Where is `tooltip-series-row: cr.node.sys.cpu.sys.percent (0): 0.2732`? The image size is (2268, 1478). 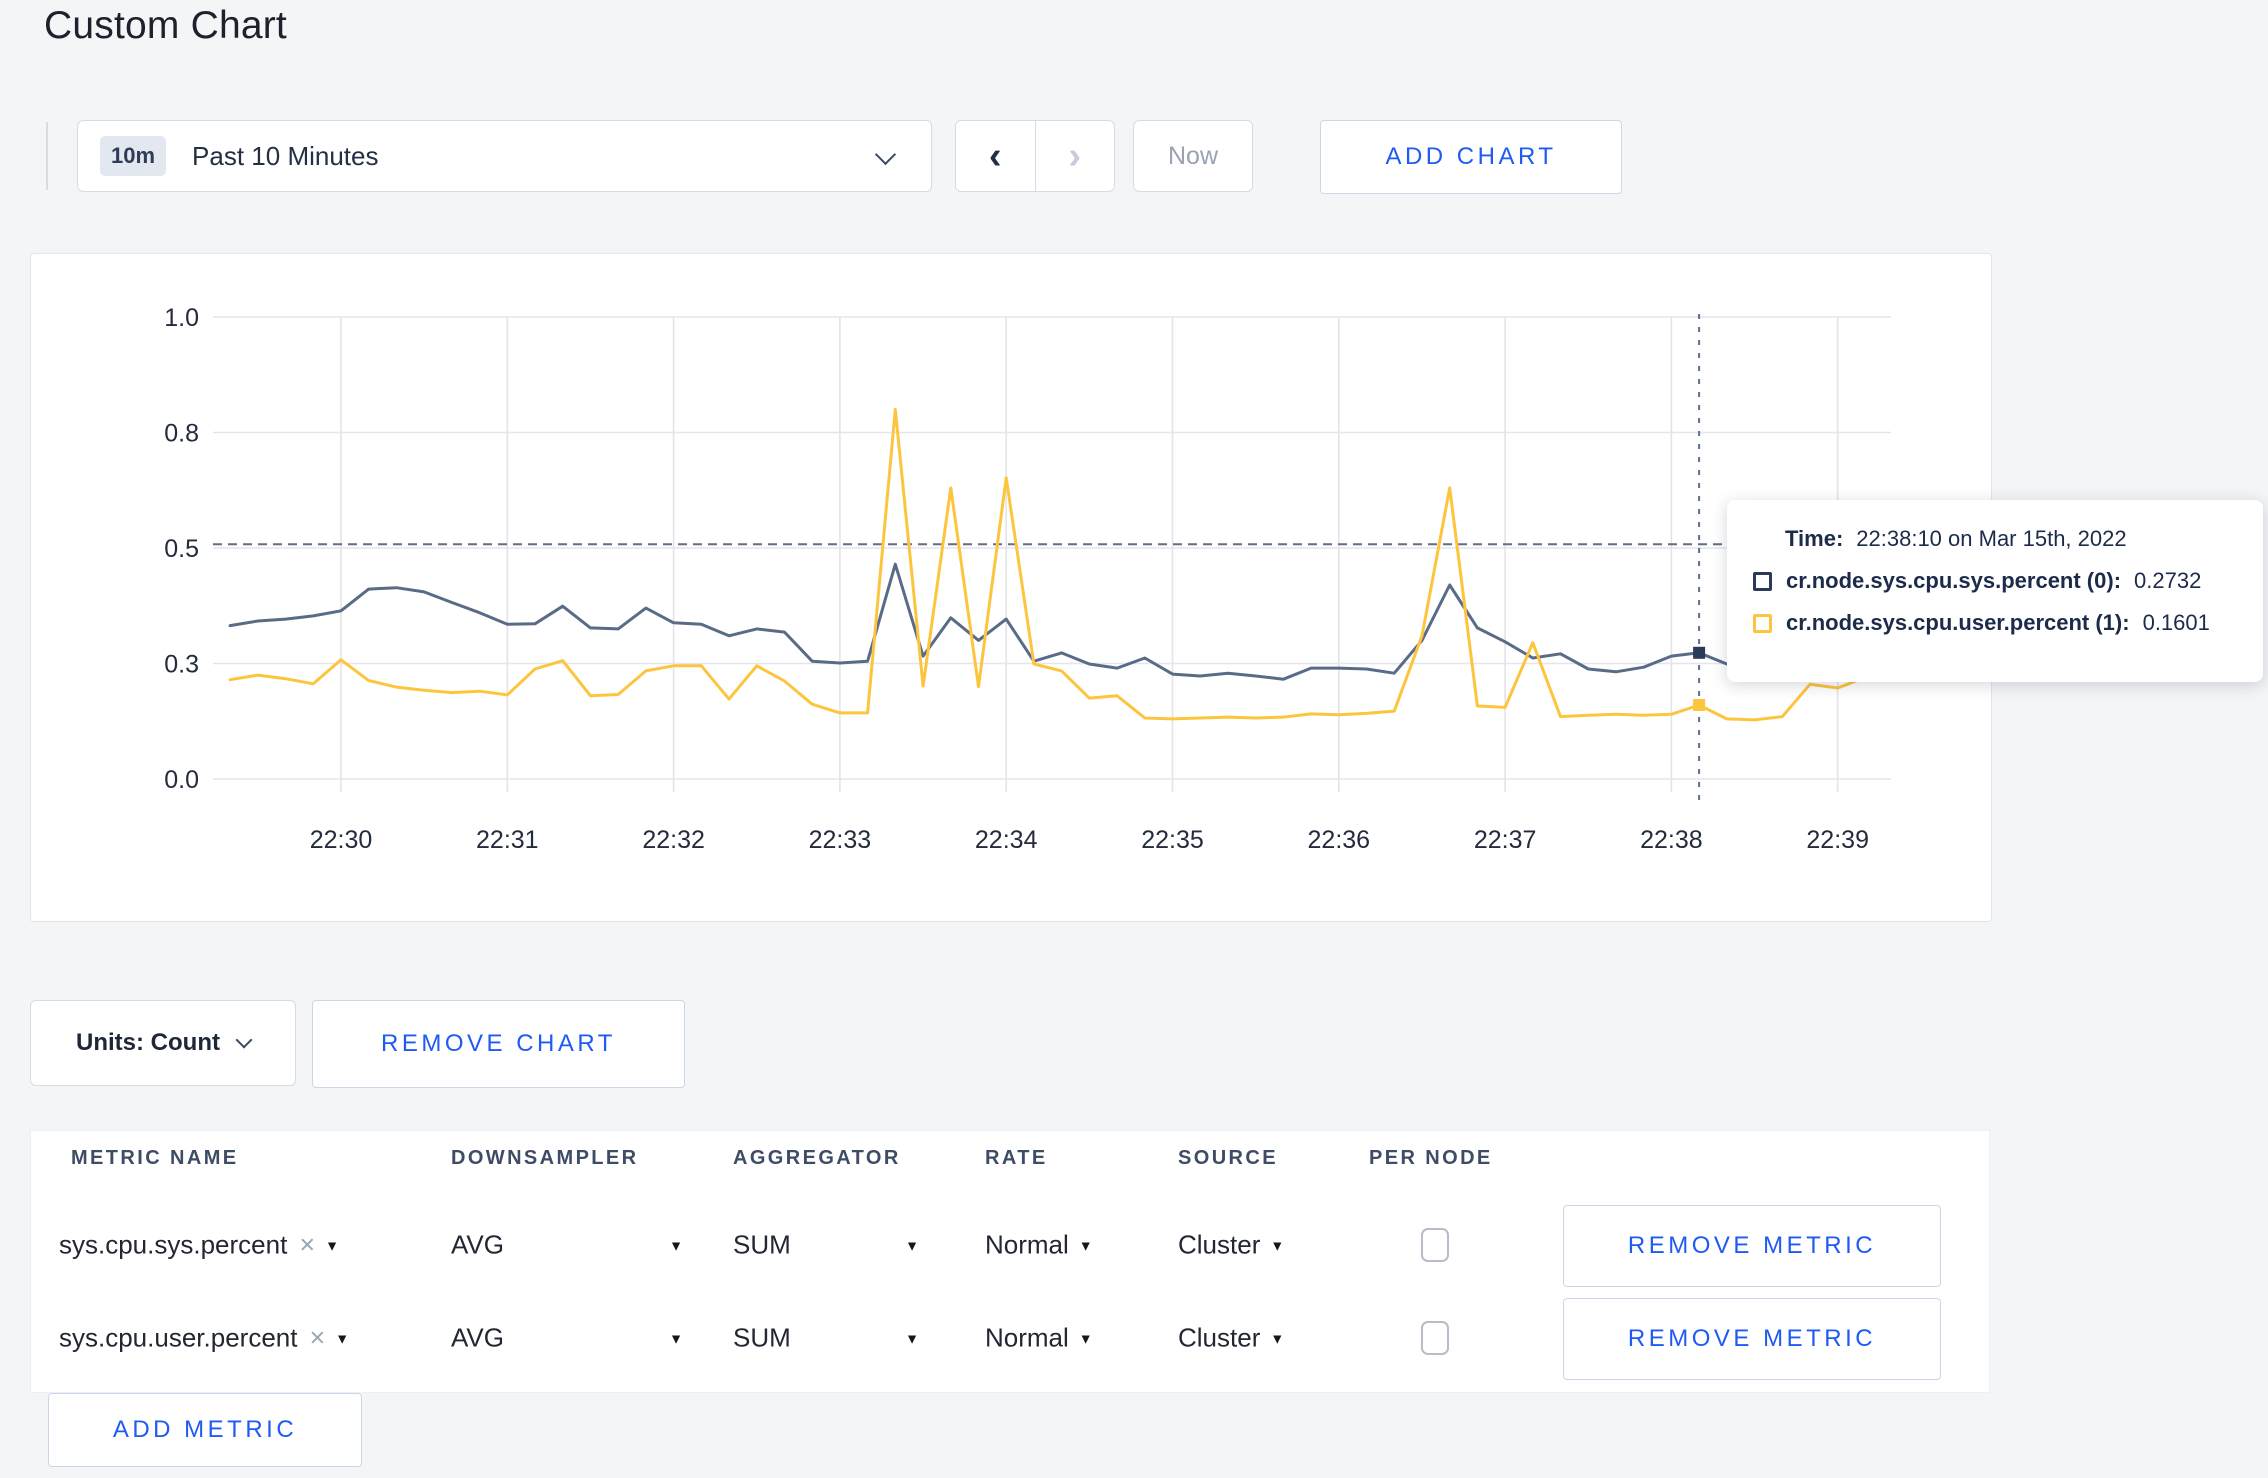
tooltip-series-row: cr.node.sys.cpu.sys.percent (0): 0.2732 is located at coordinates (2008, 581).